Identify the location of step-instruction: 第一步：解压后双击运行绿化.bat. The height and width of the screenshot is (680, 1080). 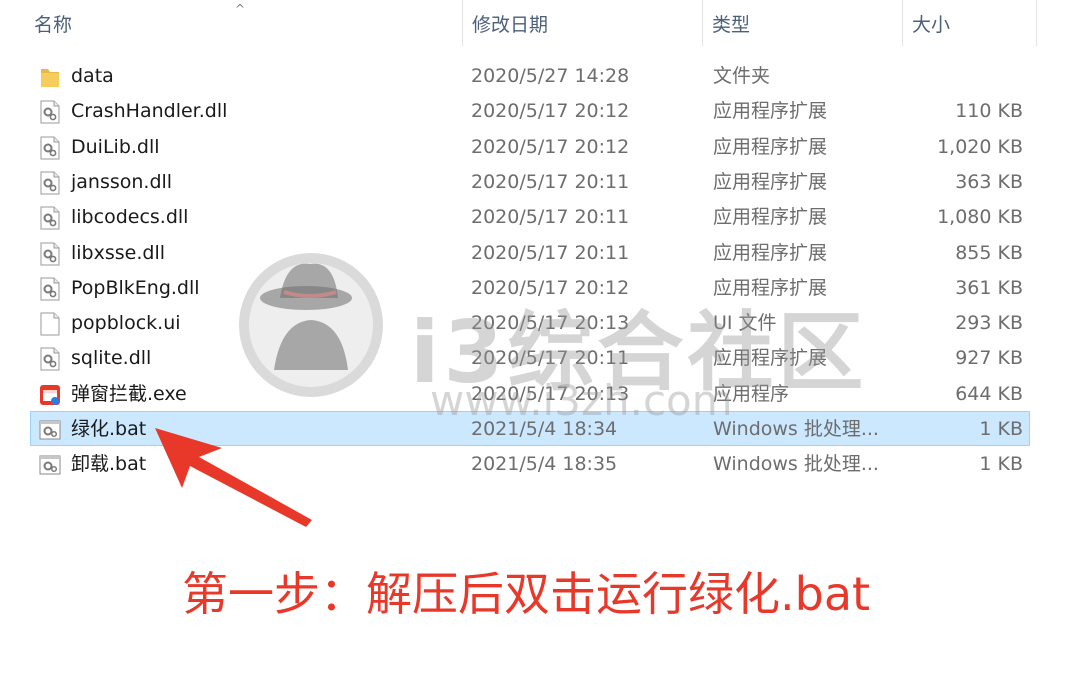
(526, 594).